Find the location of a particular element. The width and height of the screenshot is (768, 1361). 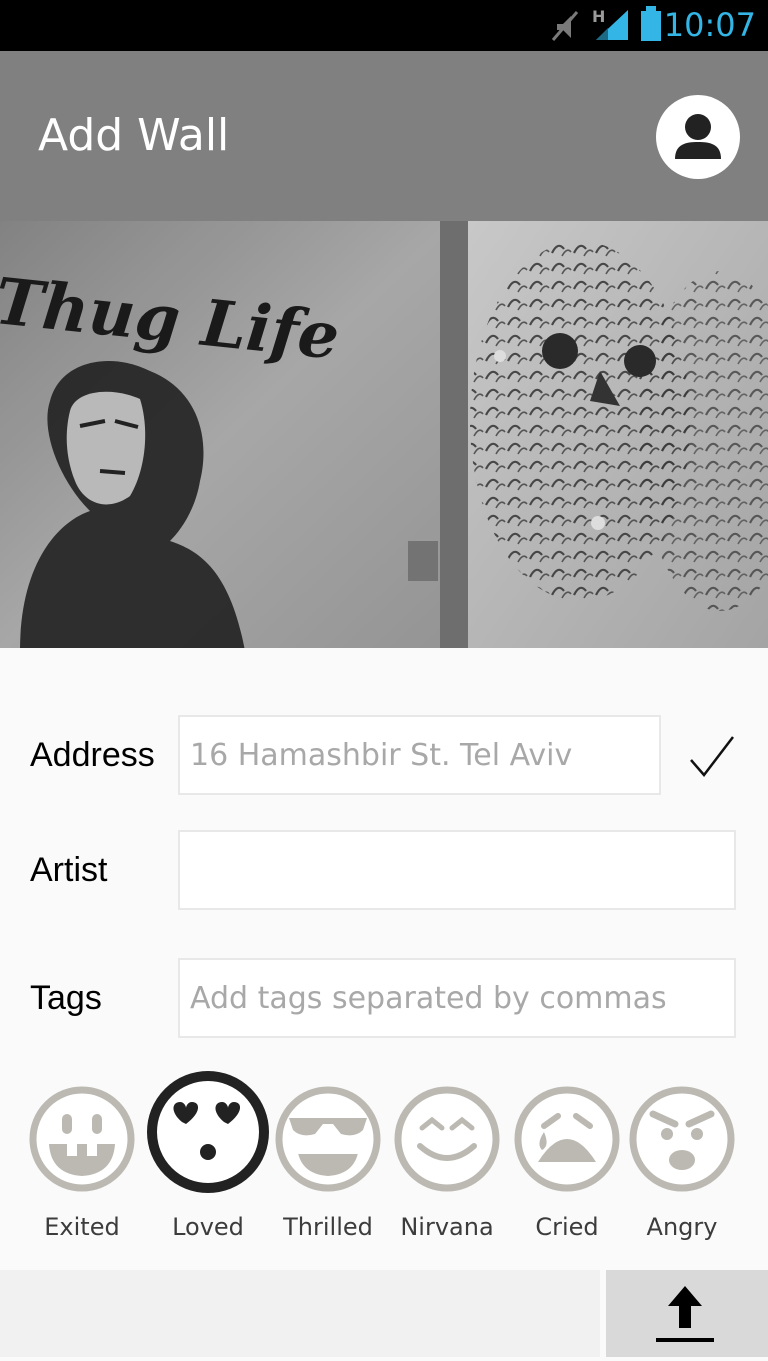

mood-label: Cried is located at coordinates (567, 1227).